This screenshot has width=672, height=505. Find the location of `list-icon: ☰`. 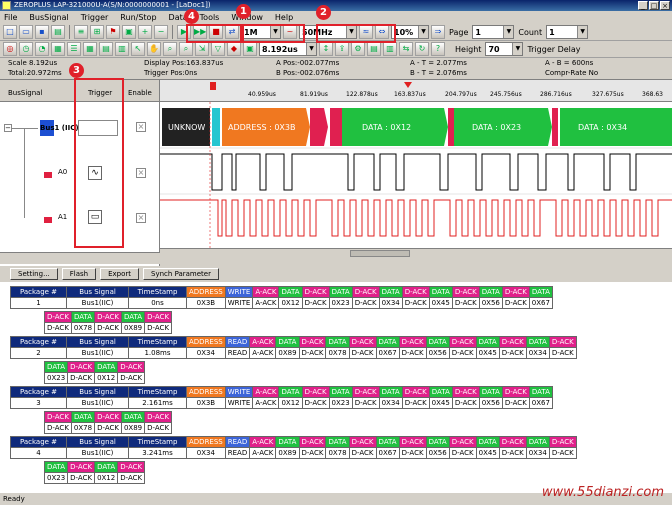

list-icon: ☰ is located at coordinates (74, 49).